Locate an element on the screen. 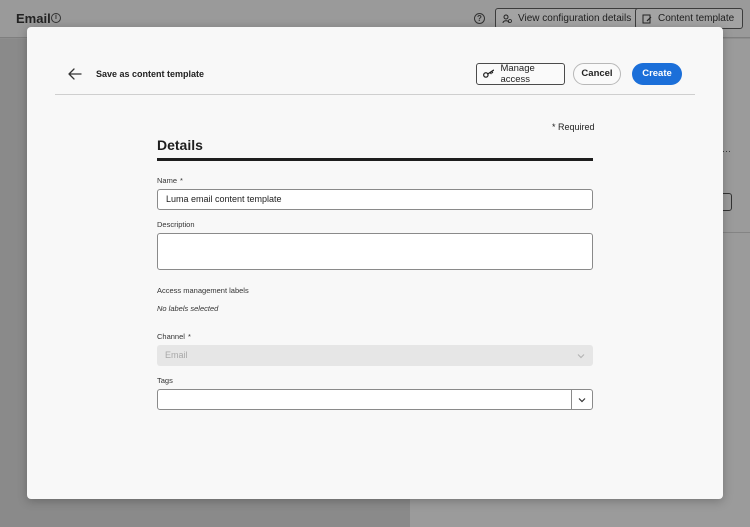 The height and width of the screenshot is (527, 750). dialog-title: Save as content template is located at coordinates (150, 74).